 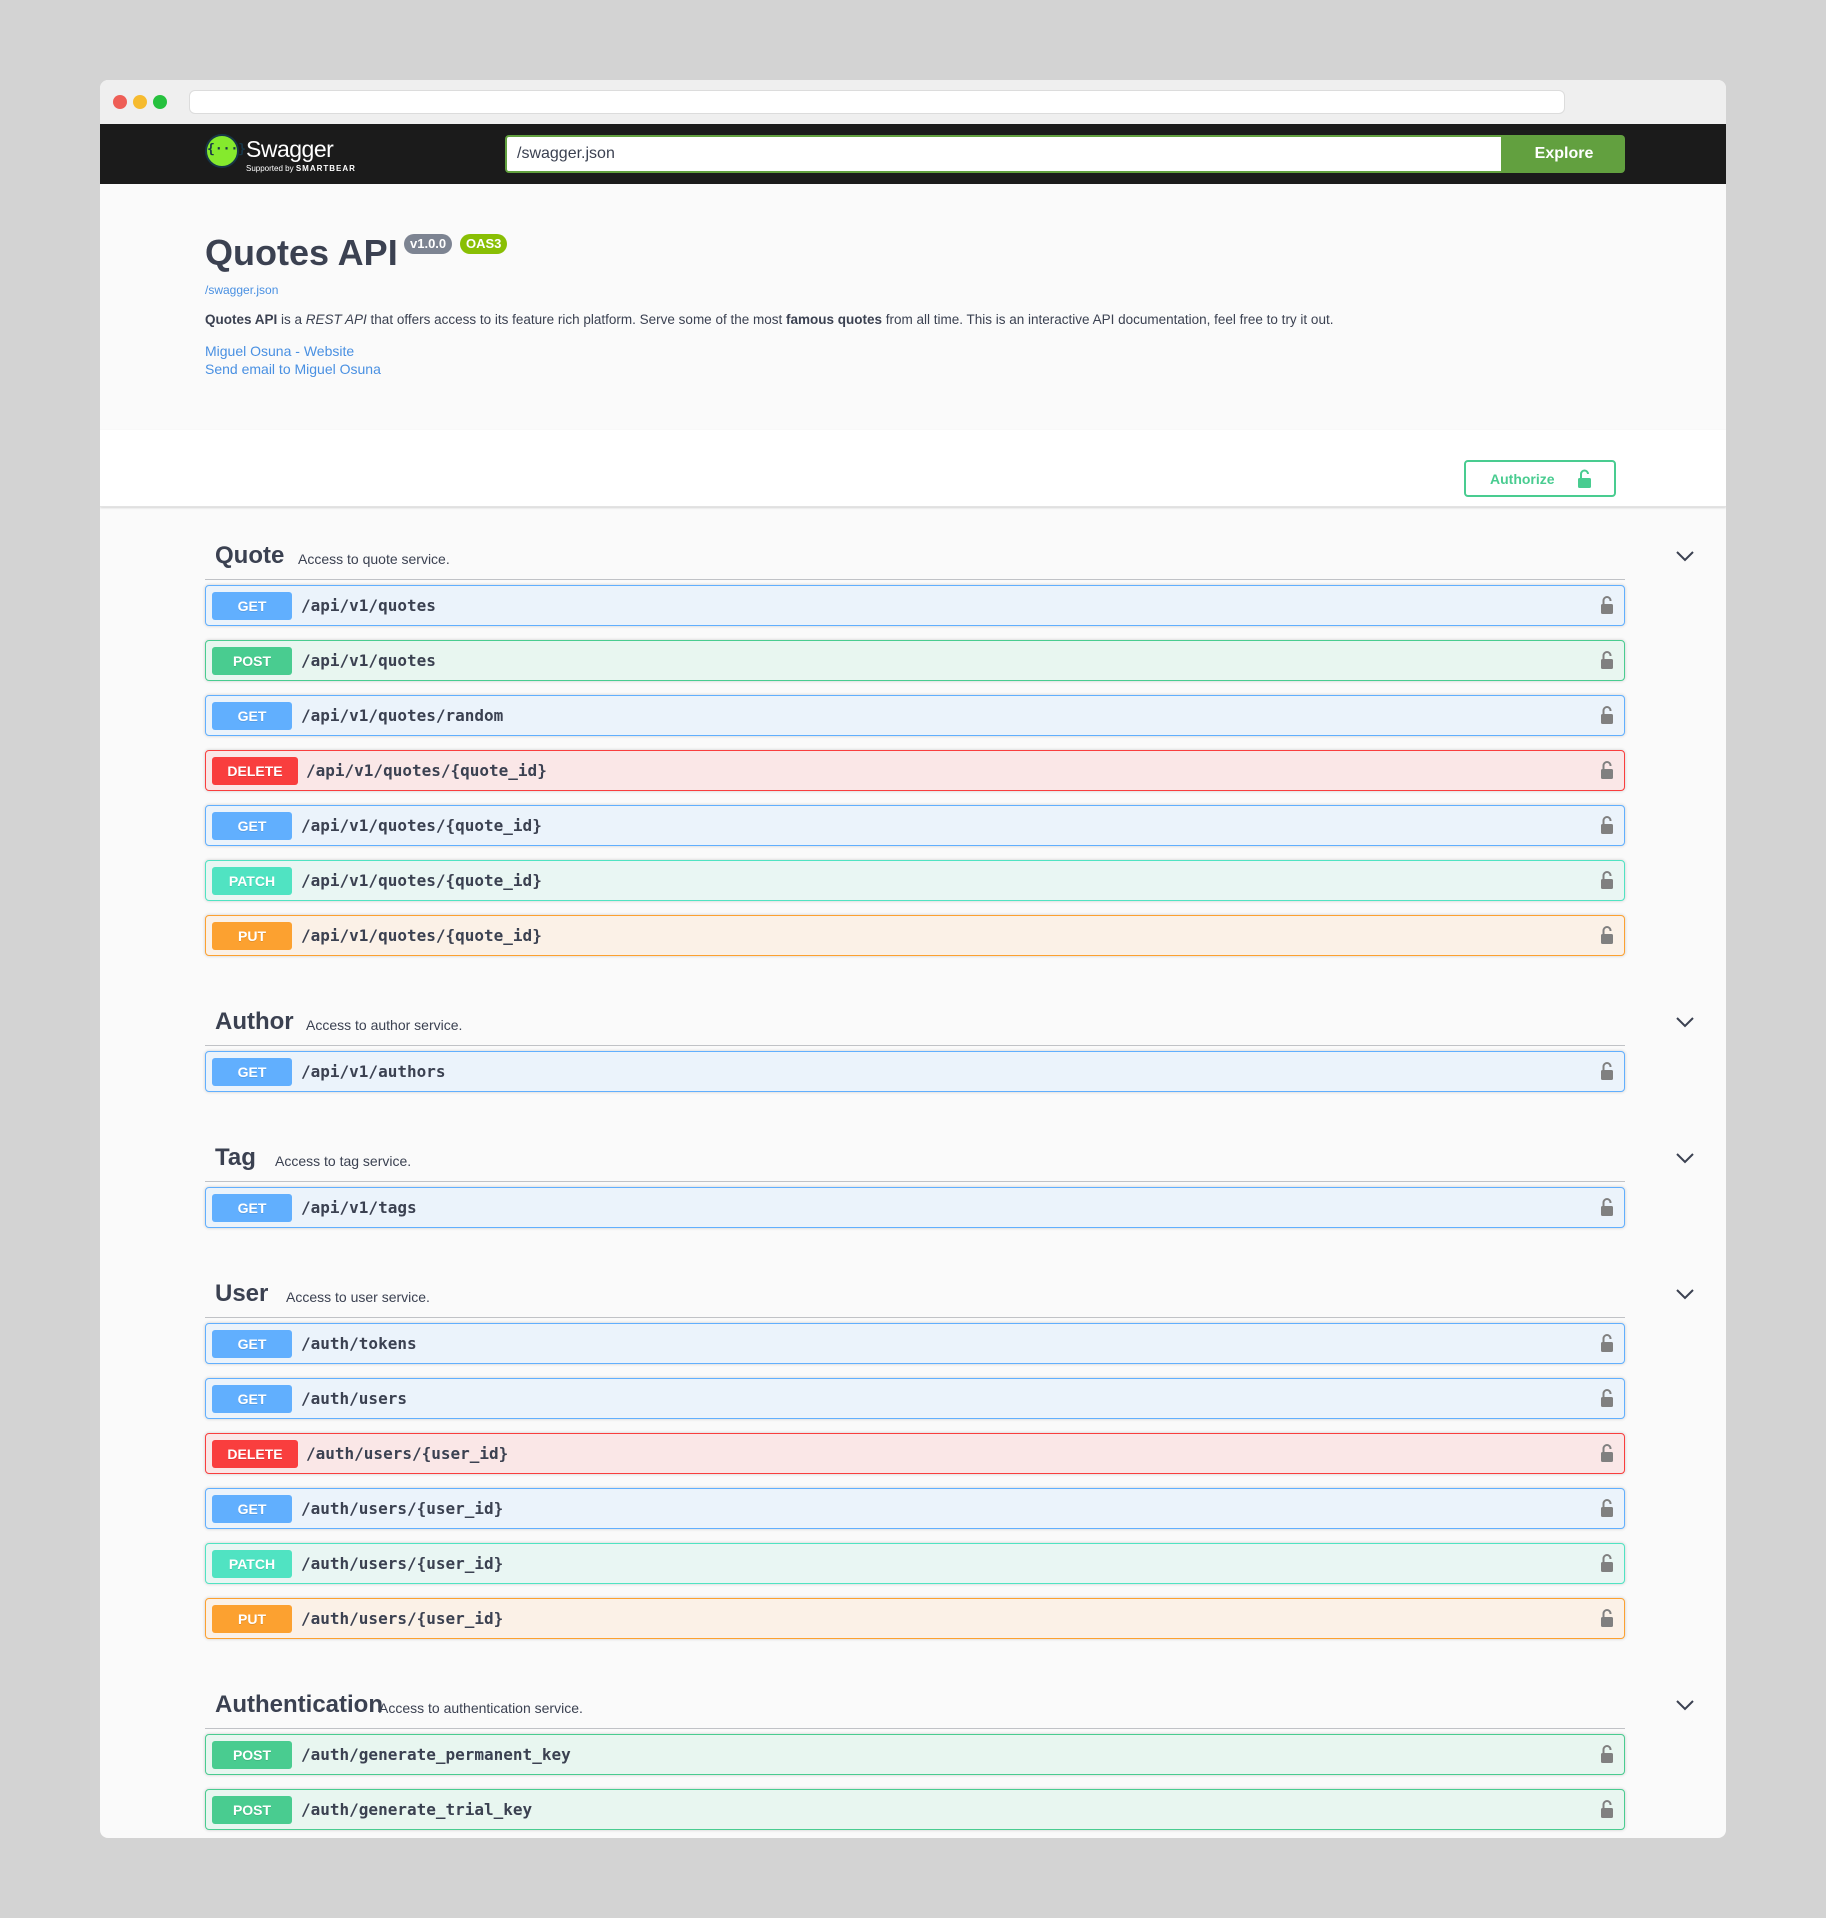 I want to click on operation-row: GET/api/v1/quotes/random, so click(x=915, y=715).